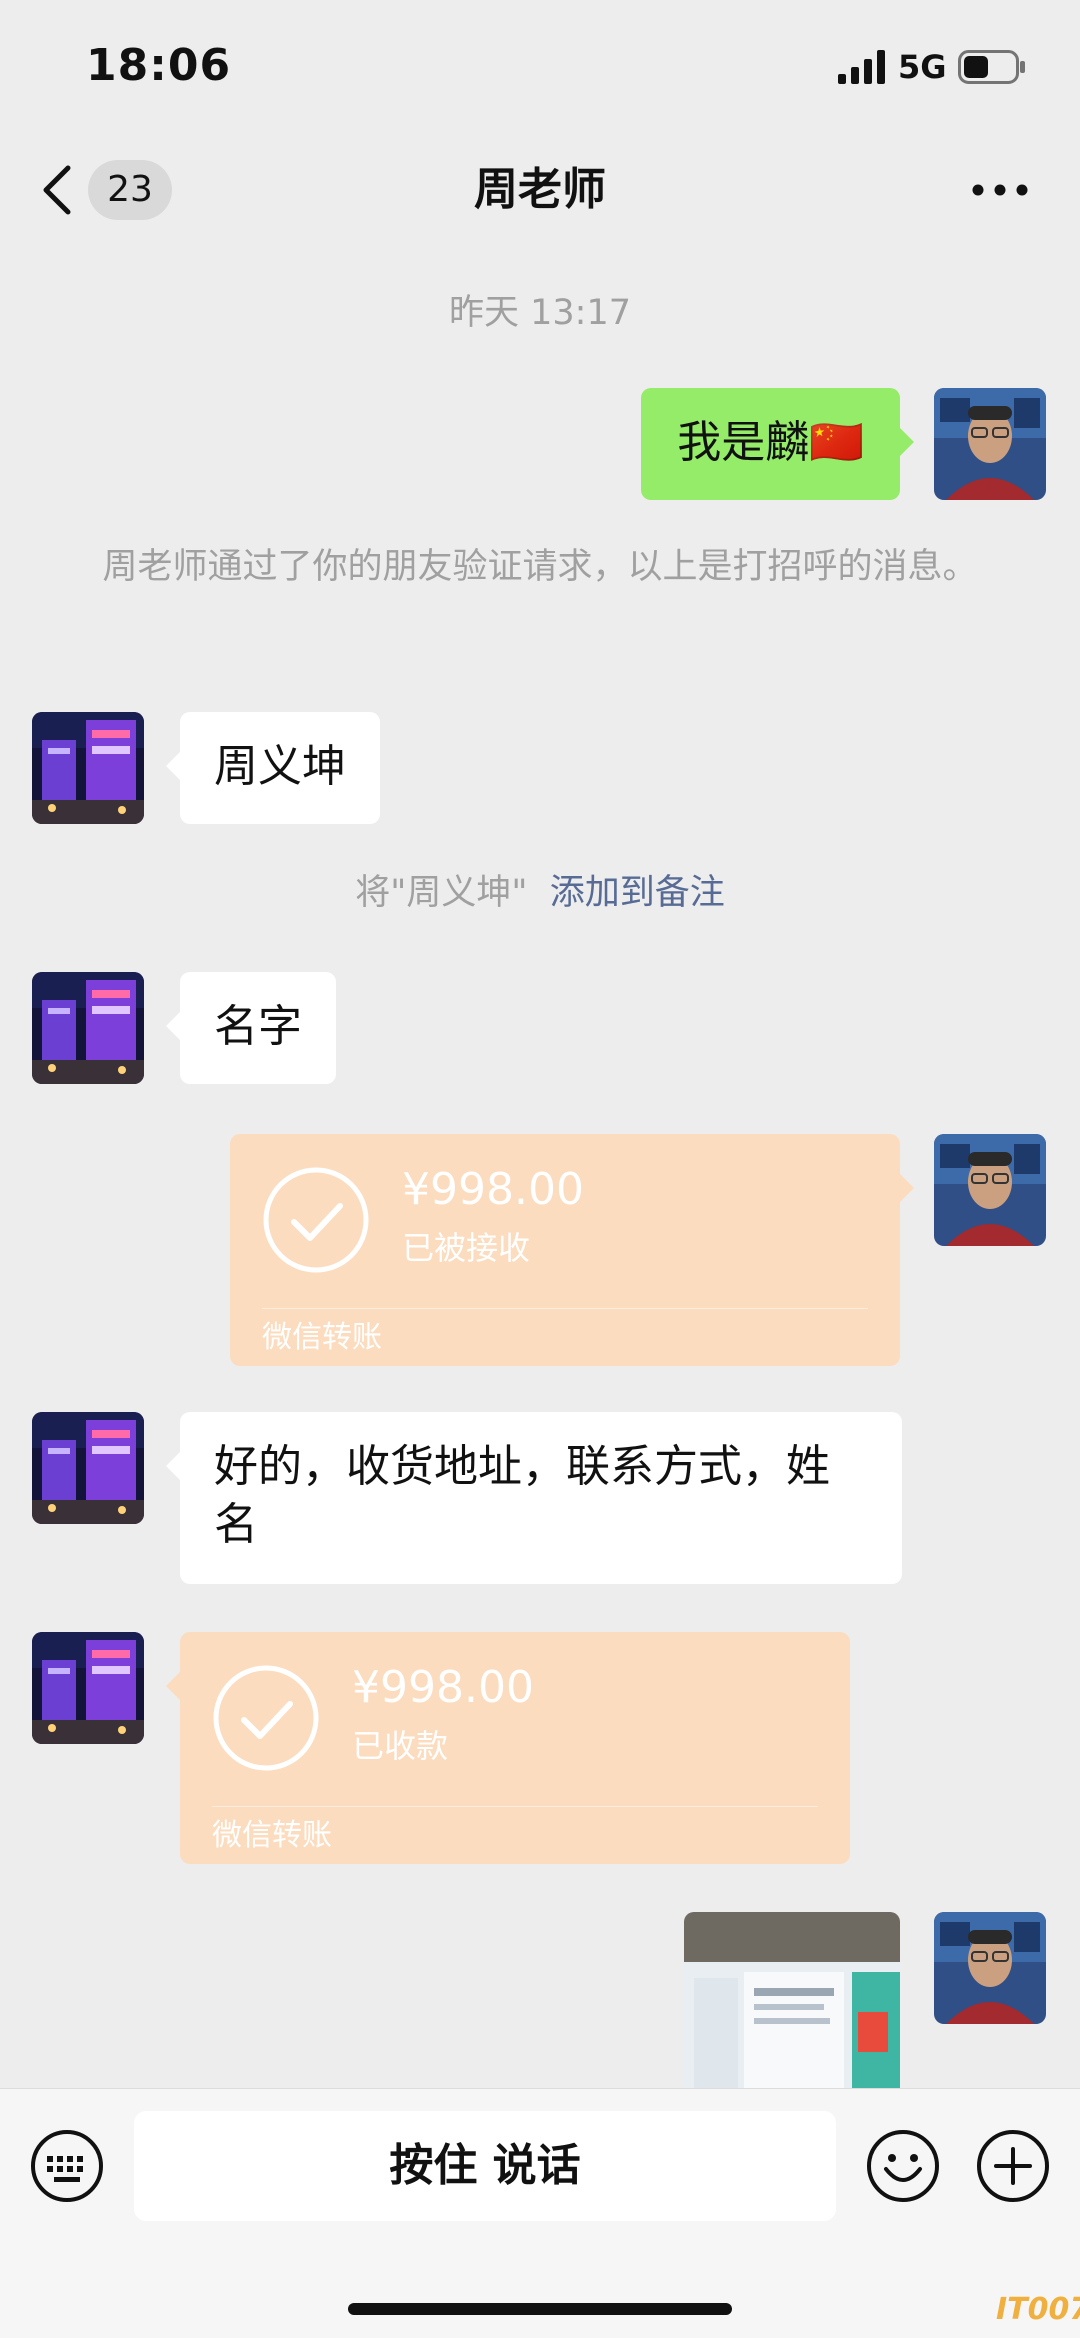 The height and width of the screenshot is (2338, 1080). Describe the element at coordinates (991, 67) in the screenshot. I see `battery-icon` at that location.